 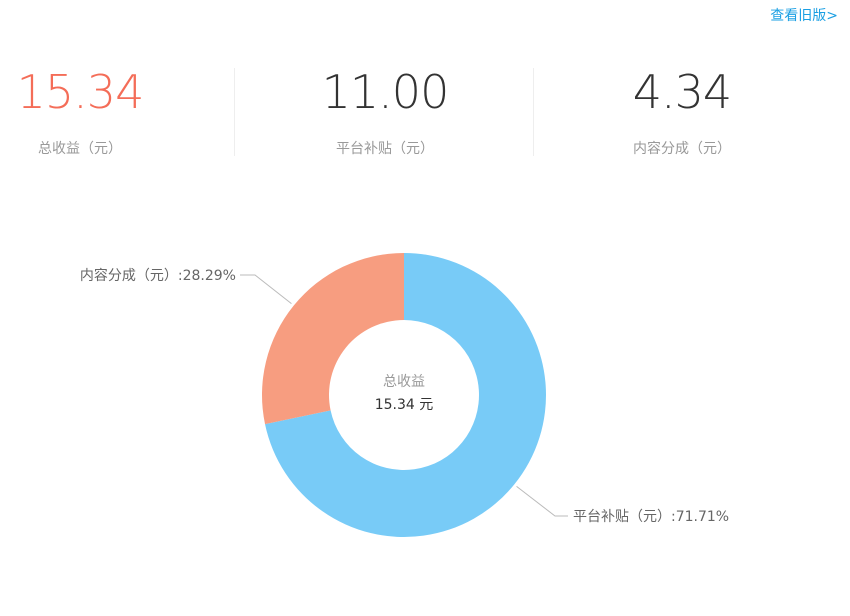 What do you see at coordinates (651, 517) in the screenshot?
I see `slice-label: 平台补贴（元）:71.71%` at bounding box center [651, 517].